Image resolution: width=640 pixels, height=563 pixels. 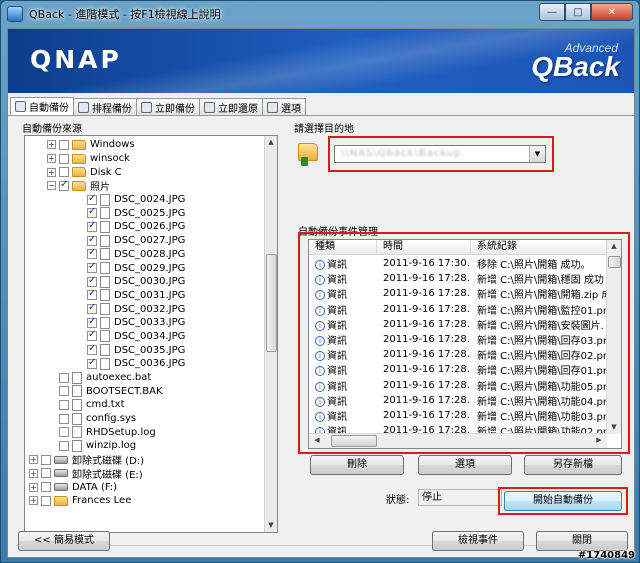 I want to click on tree-item: + 卸除式磁碟 (E:), so click(x=145, y=474).